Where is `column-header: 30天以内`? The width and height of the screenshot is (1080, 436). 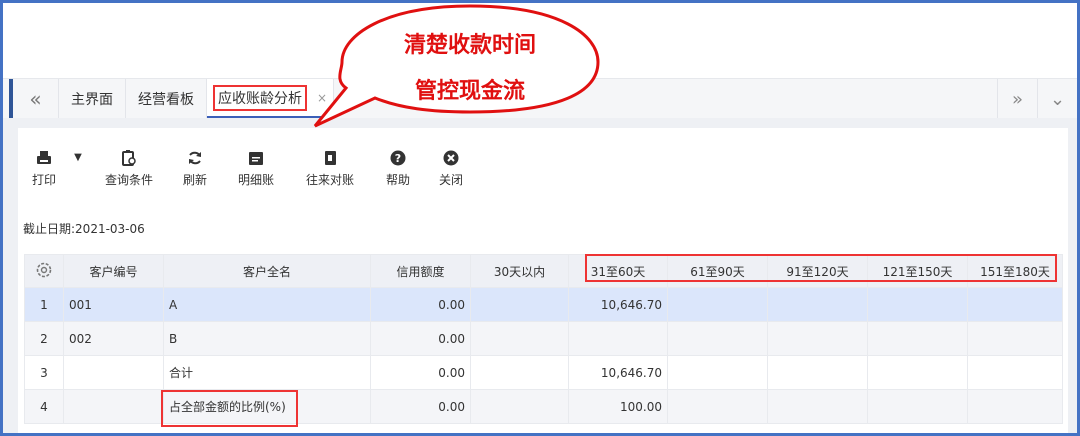 column-header: 30天以内 is located at coordinates (519, 271).